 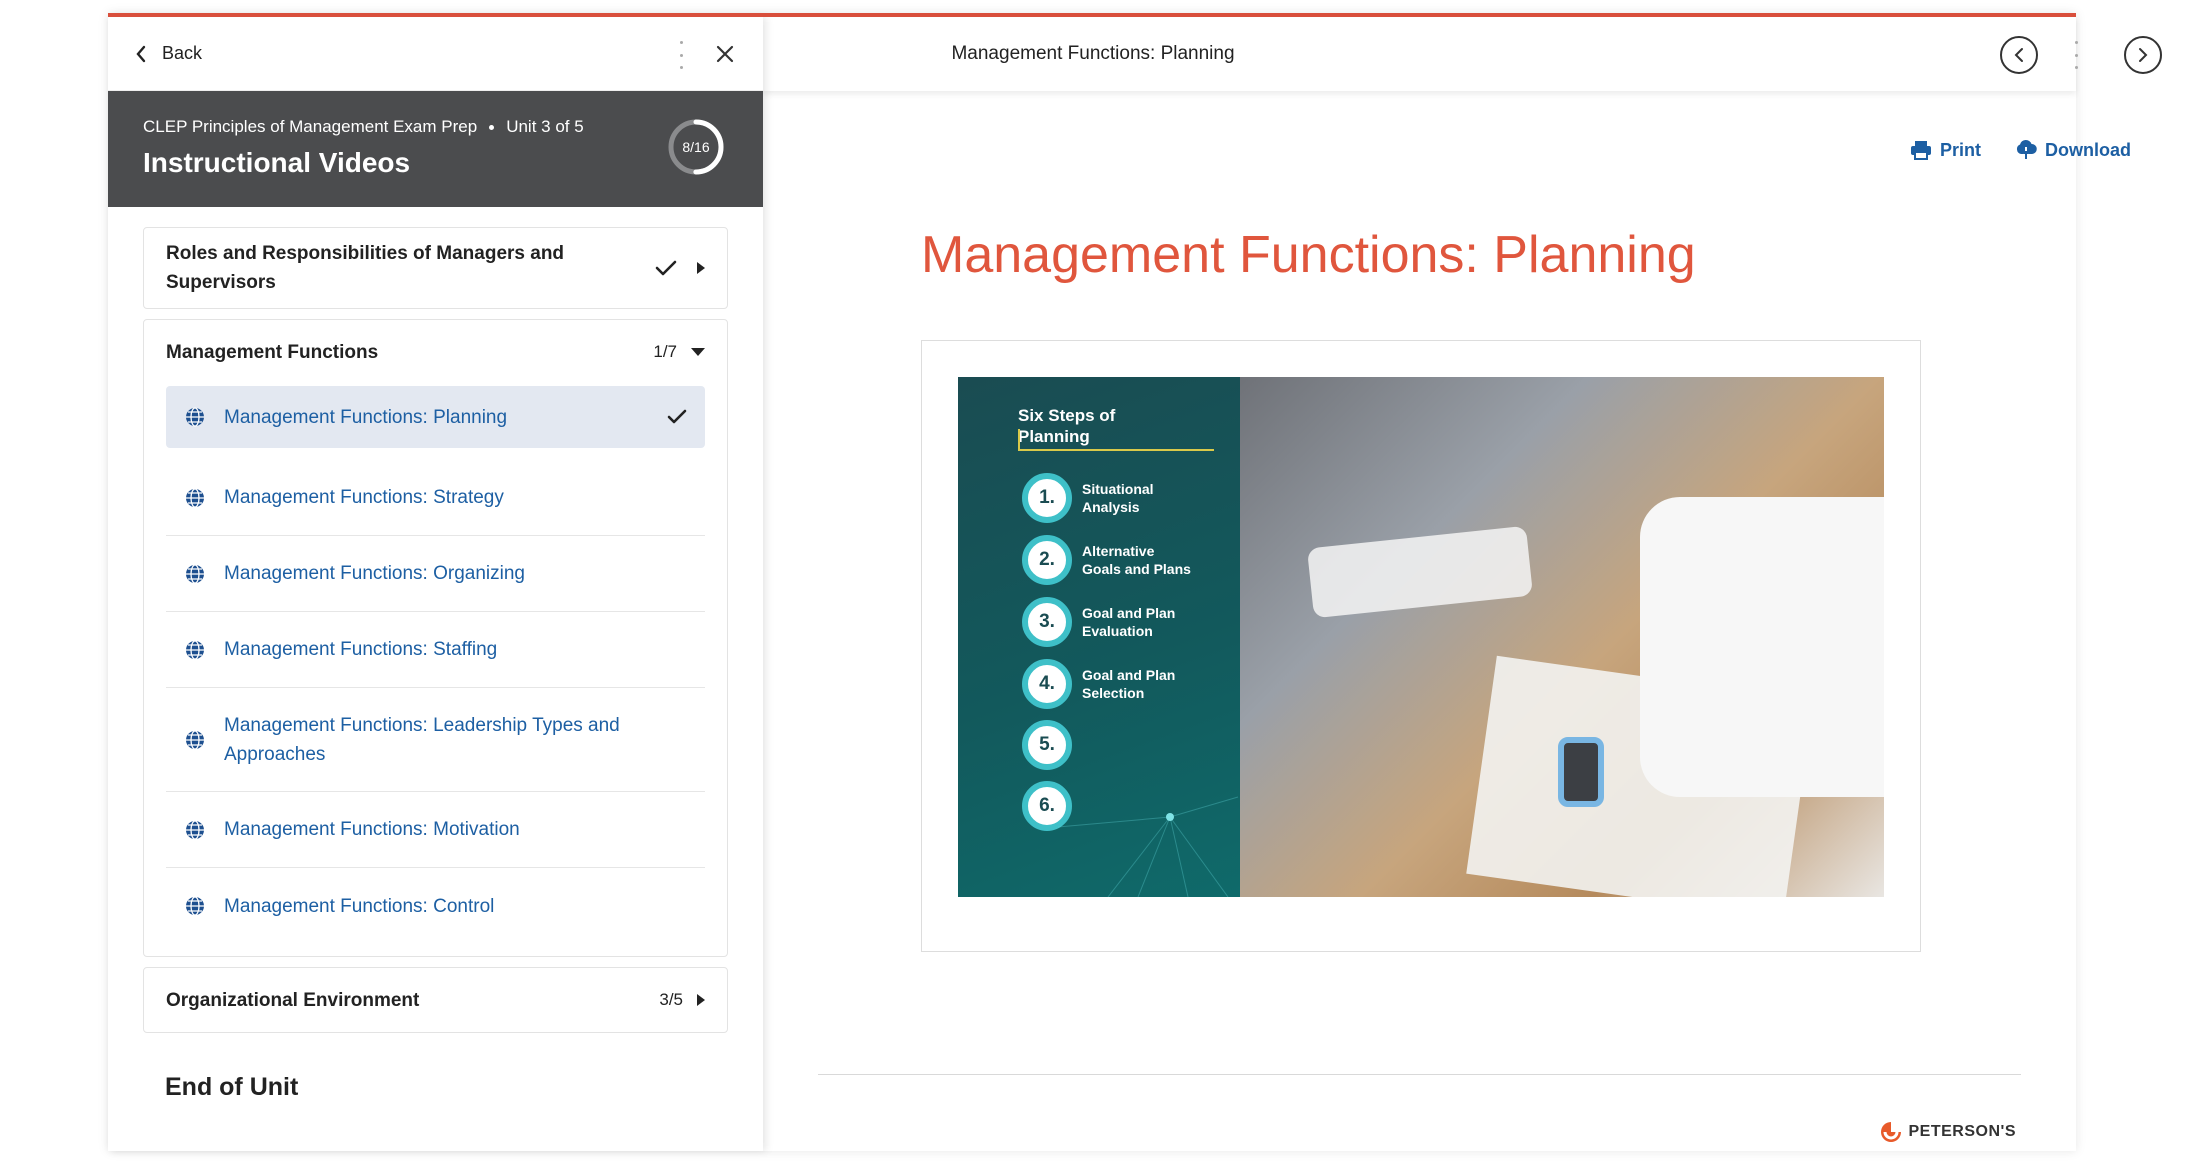 I want to click on section-count: 3/5, so click(x=671, y=999).